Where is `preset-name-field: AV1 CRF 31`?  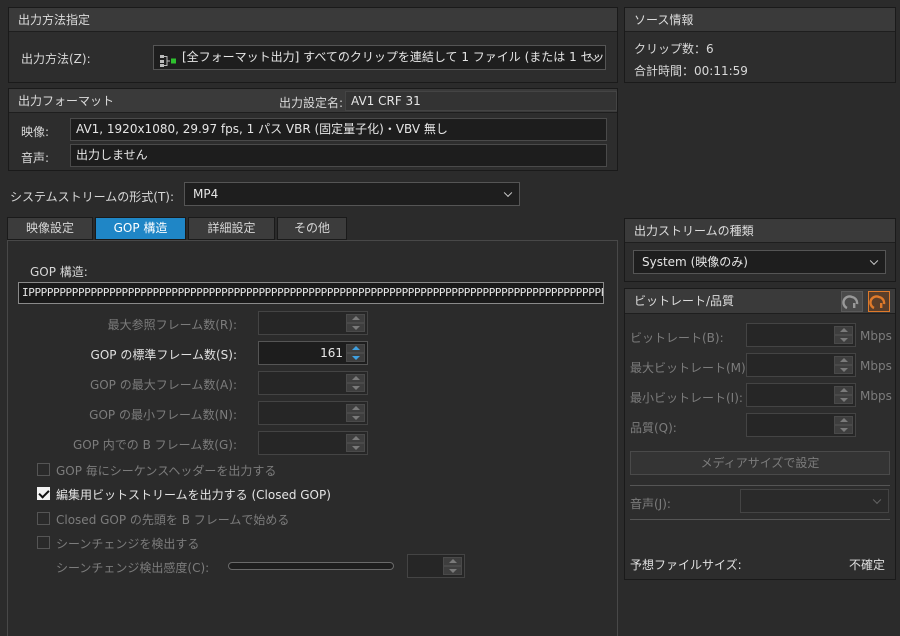 preset-name-field: AV1 CRF 31 is located at coordinates (481, 101).